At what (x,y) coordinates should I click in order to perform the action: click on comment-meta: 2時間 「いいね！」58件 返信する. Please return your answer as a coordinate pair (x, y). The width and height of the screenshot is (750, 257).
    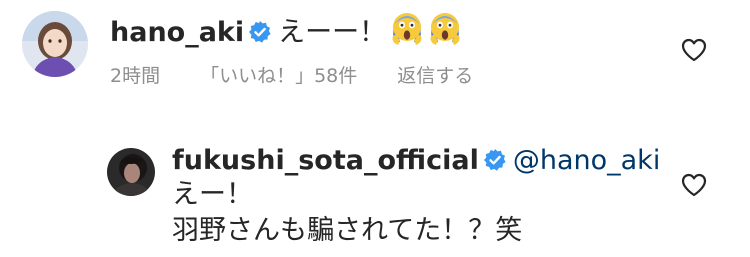
    Looking at the image, I should click on (311, 76).